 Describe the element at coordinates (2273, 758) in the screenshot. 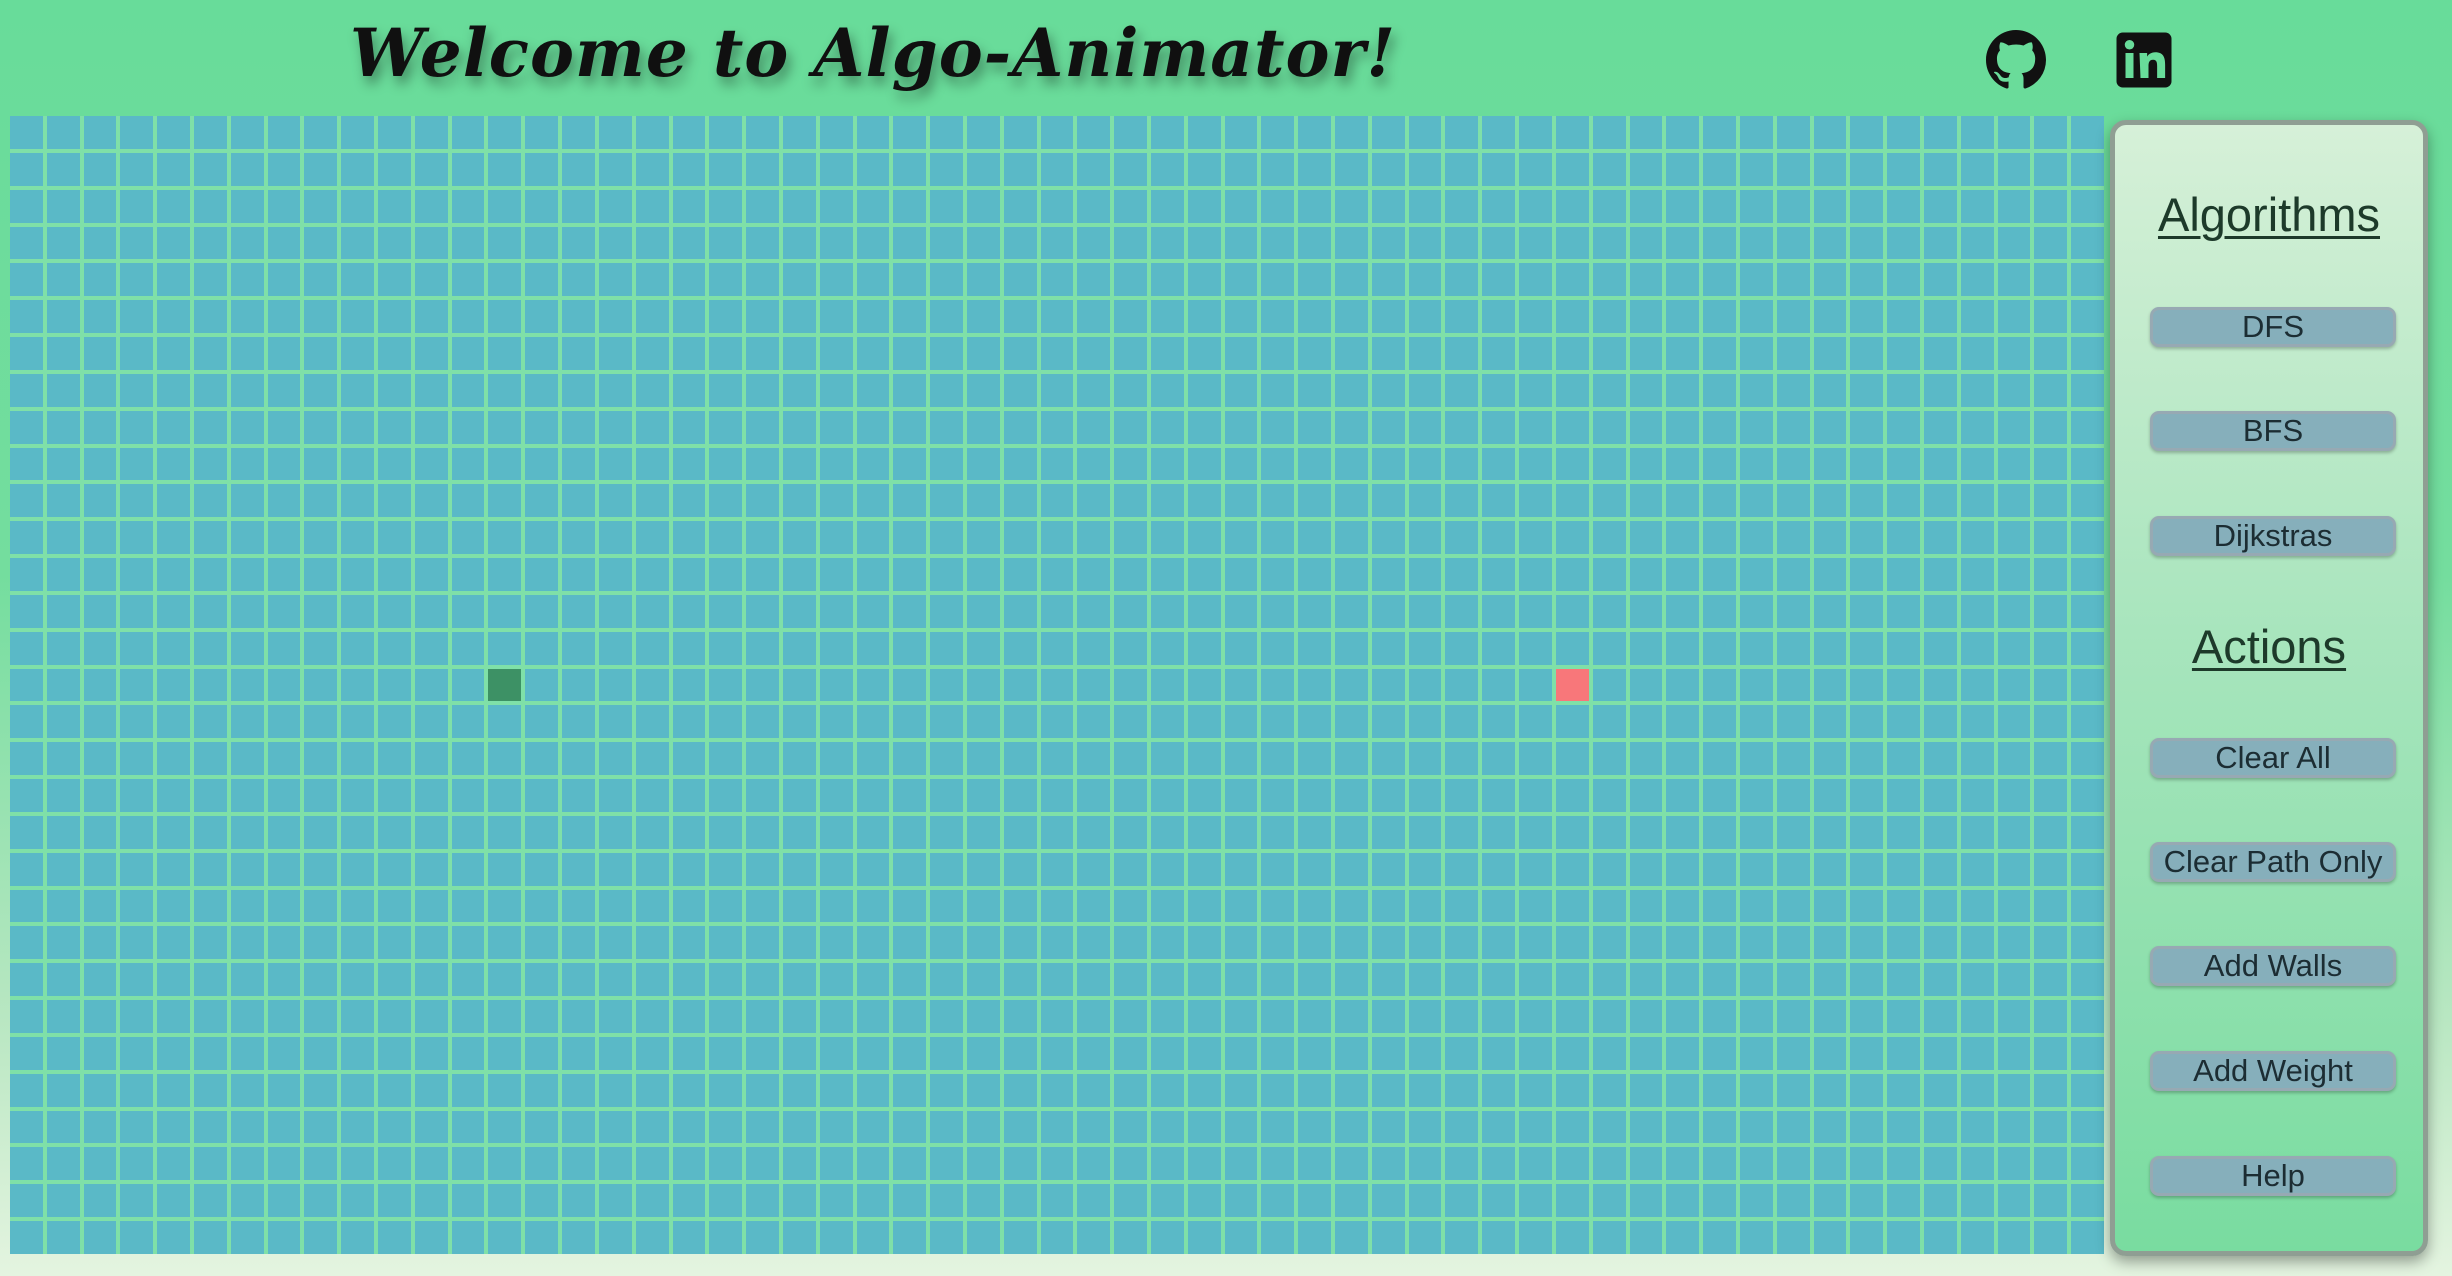

I see `clear-all-button: Clear All` at that location.